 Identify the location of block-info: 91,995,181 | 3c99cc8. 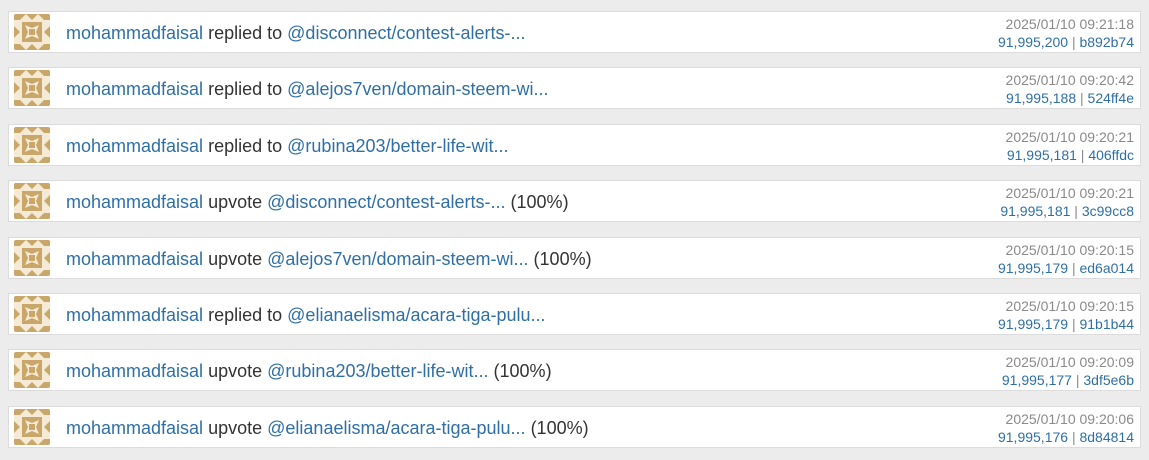
(1067, 211).